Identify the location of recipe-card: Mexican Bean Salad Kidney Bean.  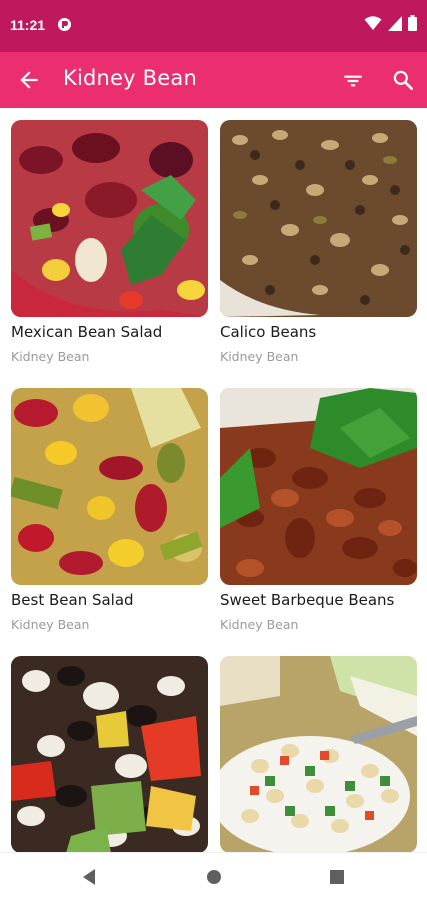
(109, 242).